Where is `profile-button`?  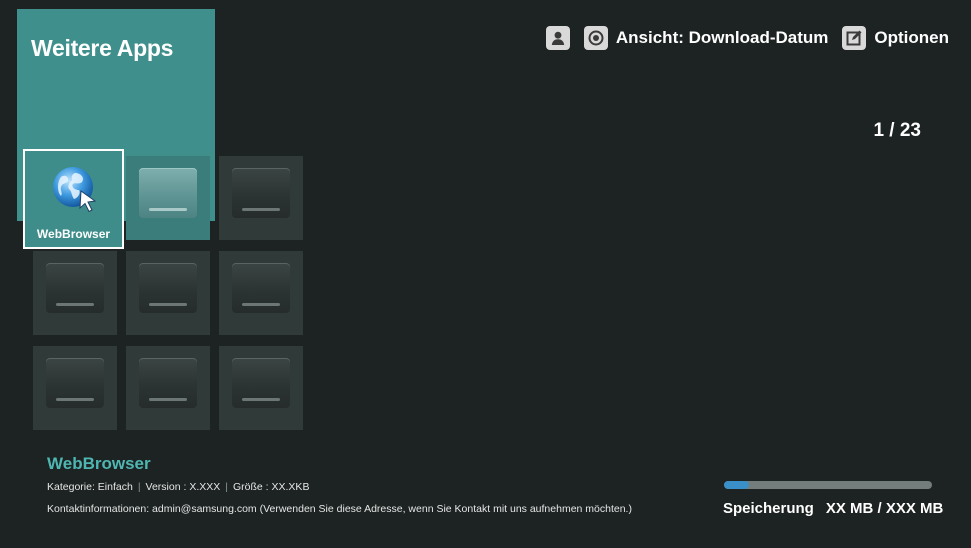 profile-button is located at coordinates (557, 38).